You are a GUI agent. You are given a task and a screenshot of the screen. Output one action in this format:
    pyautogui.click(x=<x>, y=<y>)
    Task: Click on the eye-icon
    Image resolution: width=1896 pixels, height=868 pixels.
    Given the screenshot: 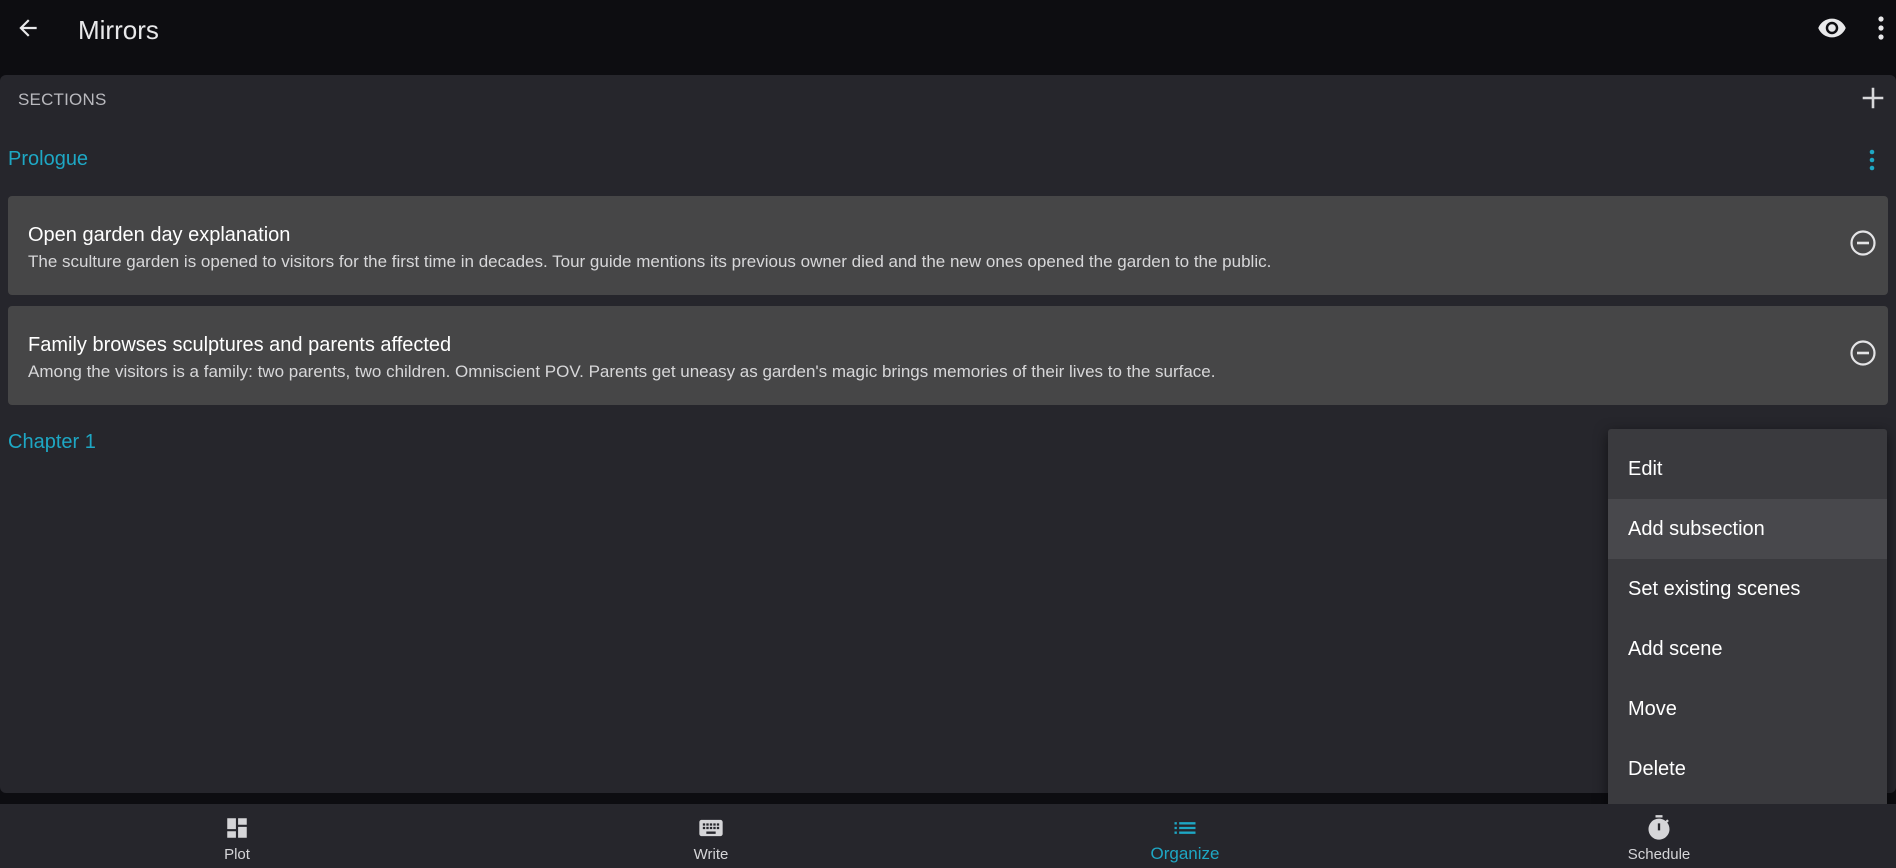 What is the action you would take?
    pyautogui.click(x=1832, y=30)
    